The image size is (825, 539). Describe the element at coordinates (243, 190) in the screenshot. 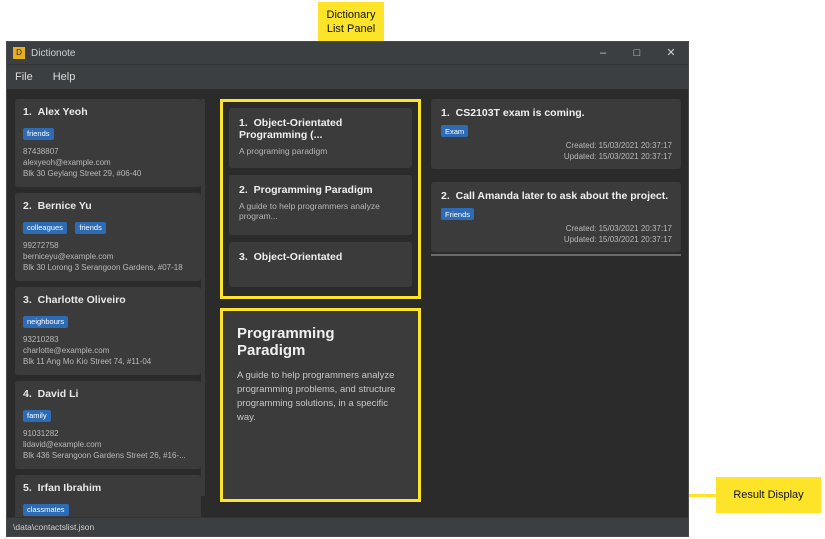

I see `dictionary-item-index: 2.` at that location.